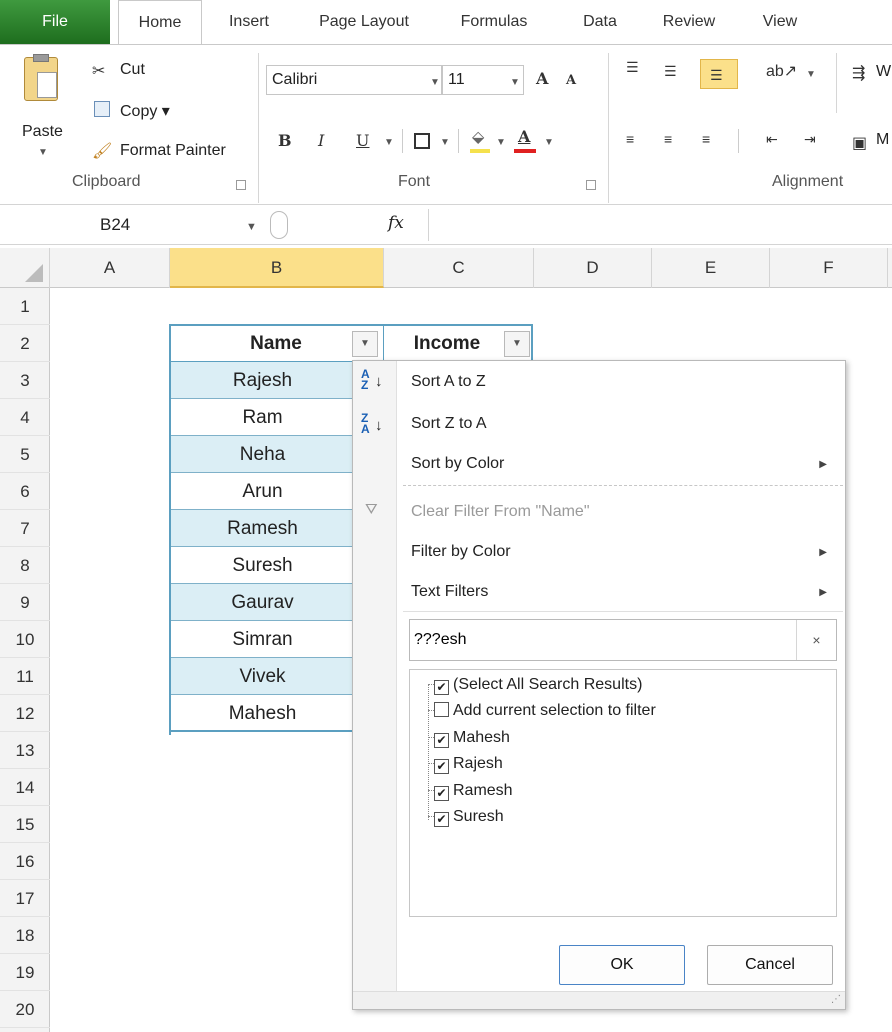 This screenshot has width=892, height=1032. What do you see at coordinates (42, 132) in the screenshot?
I see `paste-button: Paste` at bounding box center [42, 132].